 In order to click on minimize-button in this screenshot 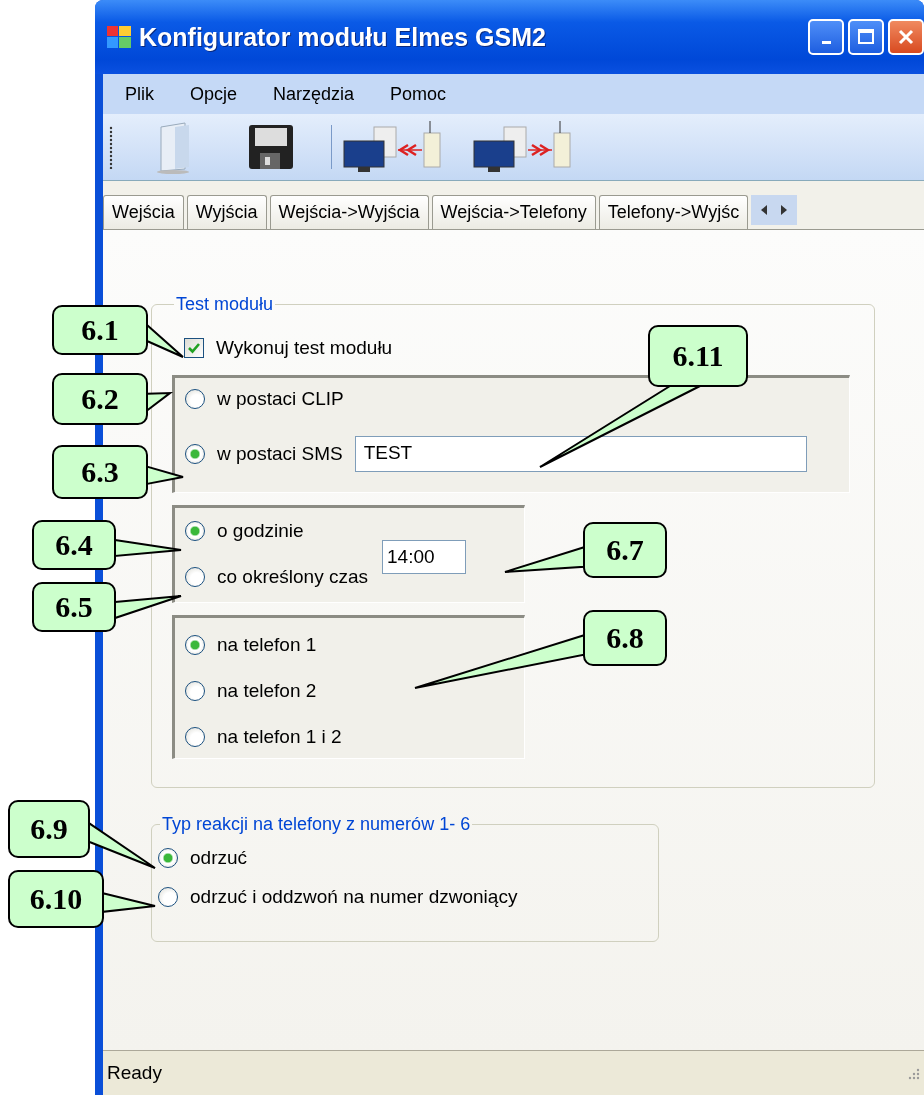, I will do `click(826, 37)`.